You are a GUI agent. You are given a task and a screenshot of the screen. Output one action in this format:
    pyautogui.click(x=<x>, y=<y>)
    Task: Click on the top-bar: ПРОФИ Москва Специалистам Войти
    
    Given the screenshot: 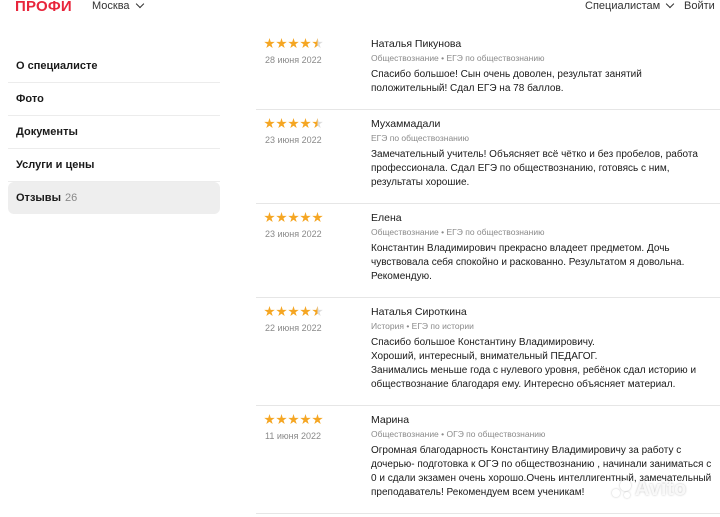 What is the action you would take?
    pyautogui.click(x=360, y=8)
    